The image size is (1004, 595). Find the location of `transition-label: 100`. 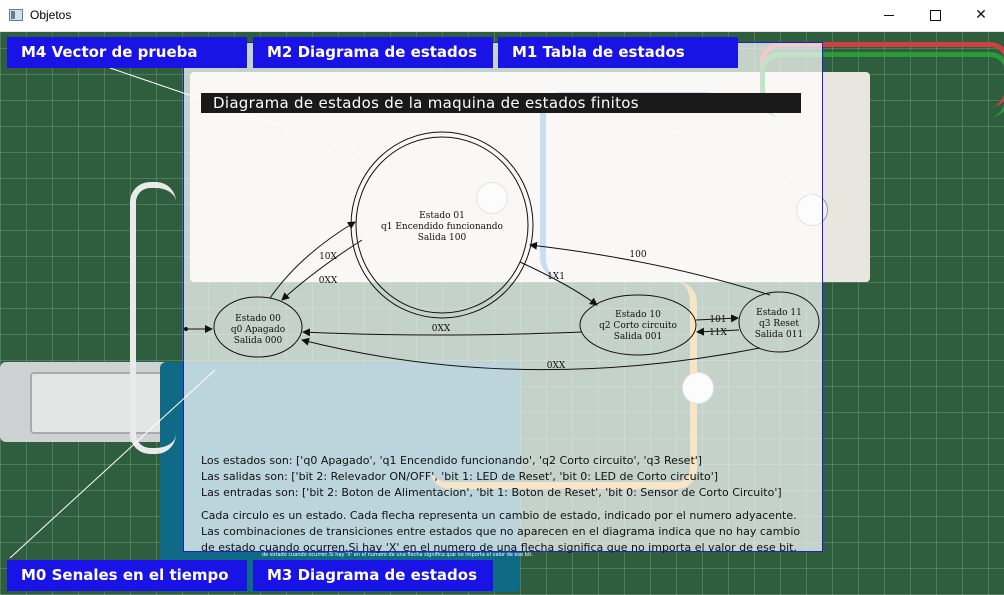

transition-label: 100 is located at coordinates (637, 255).